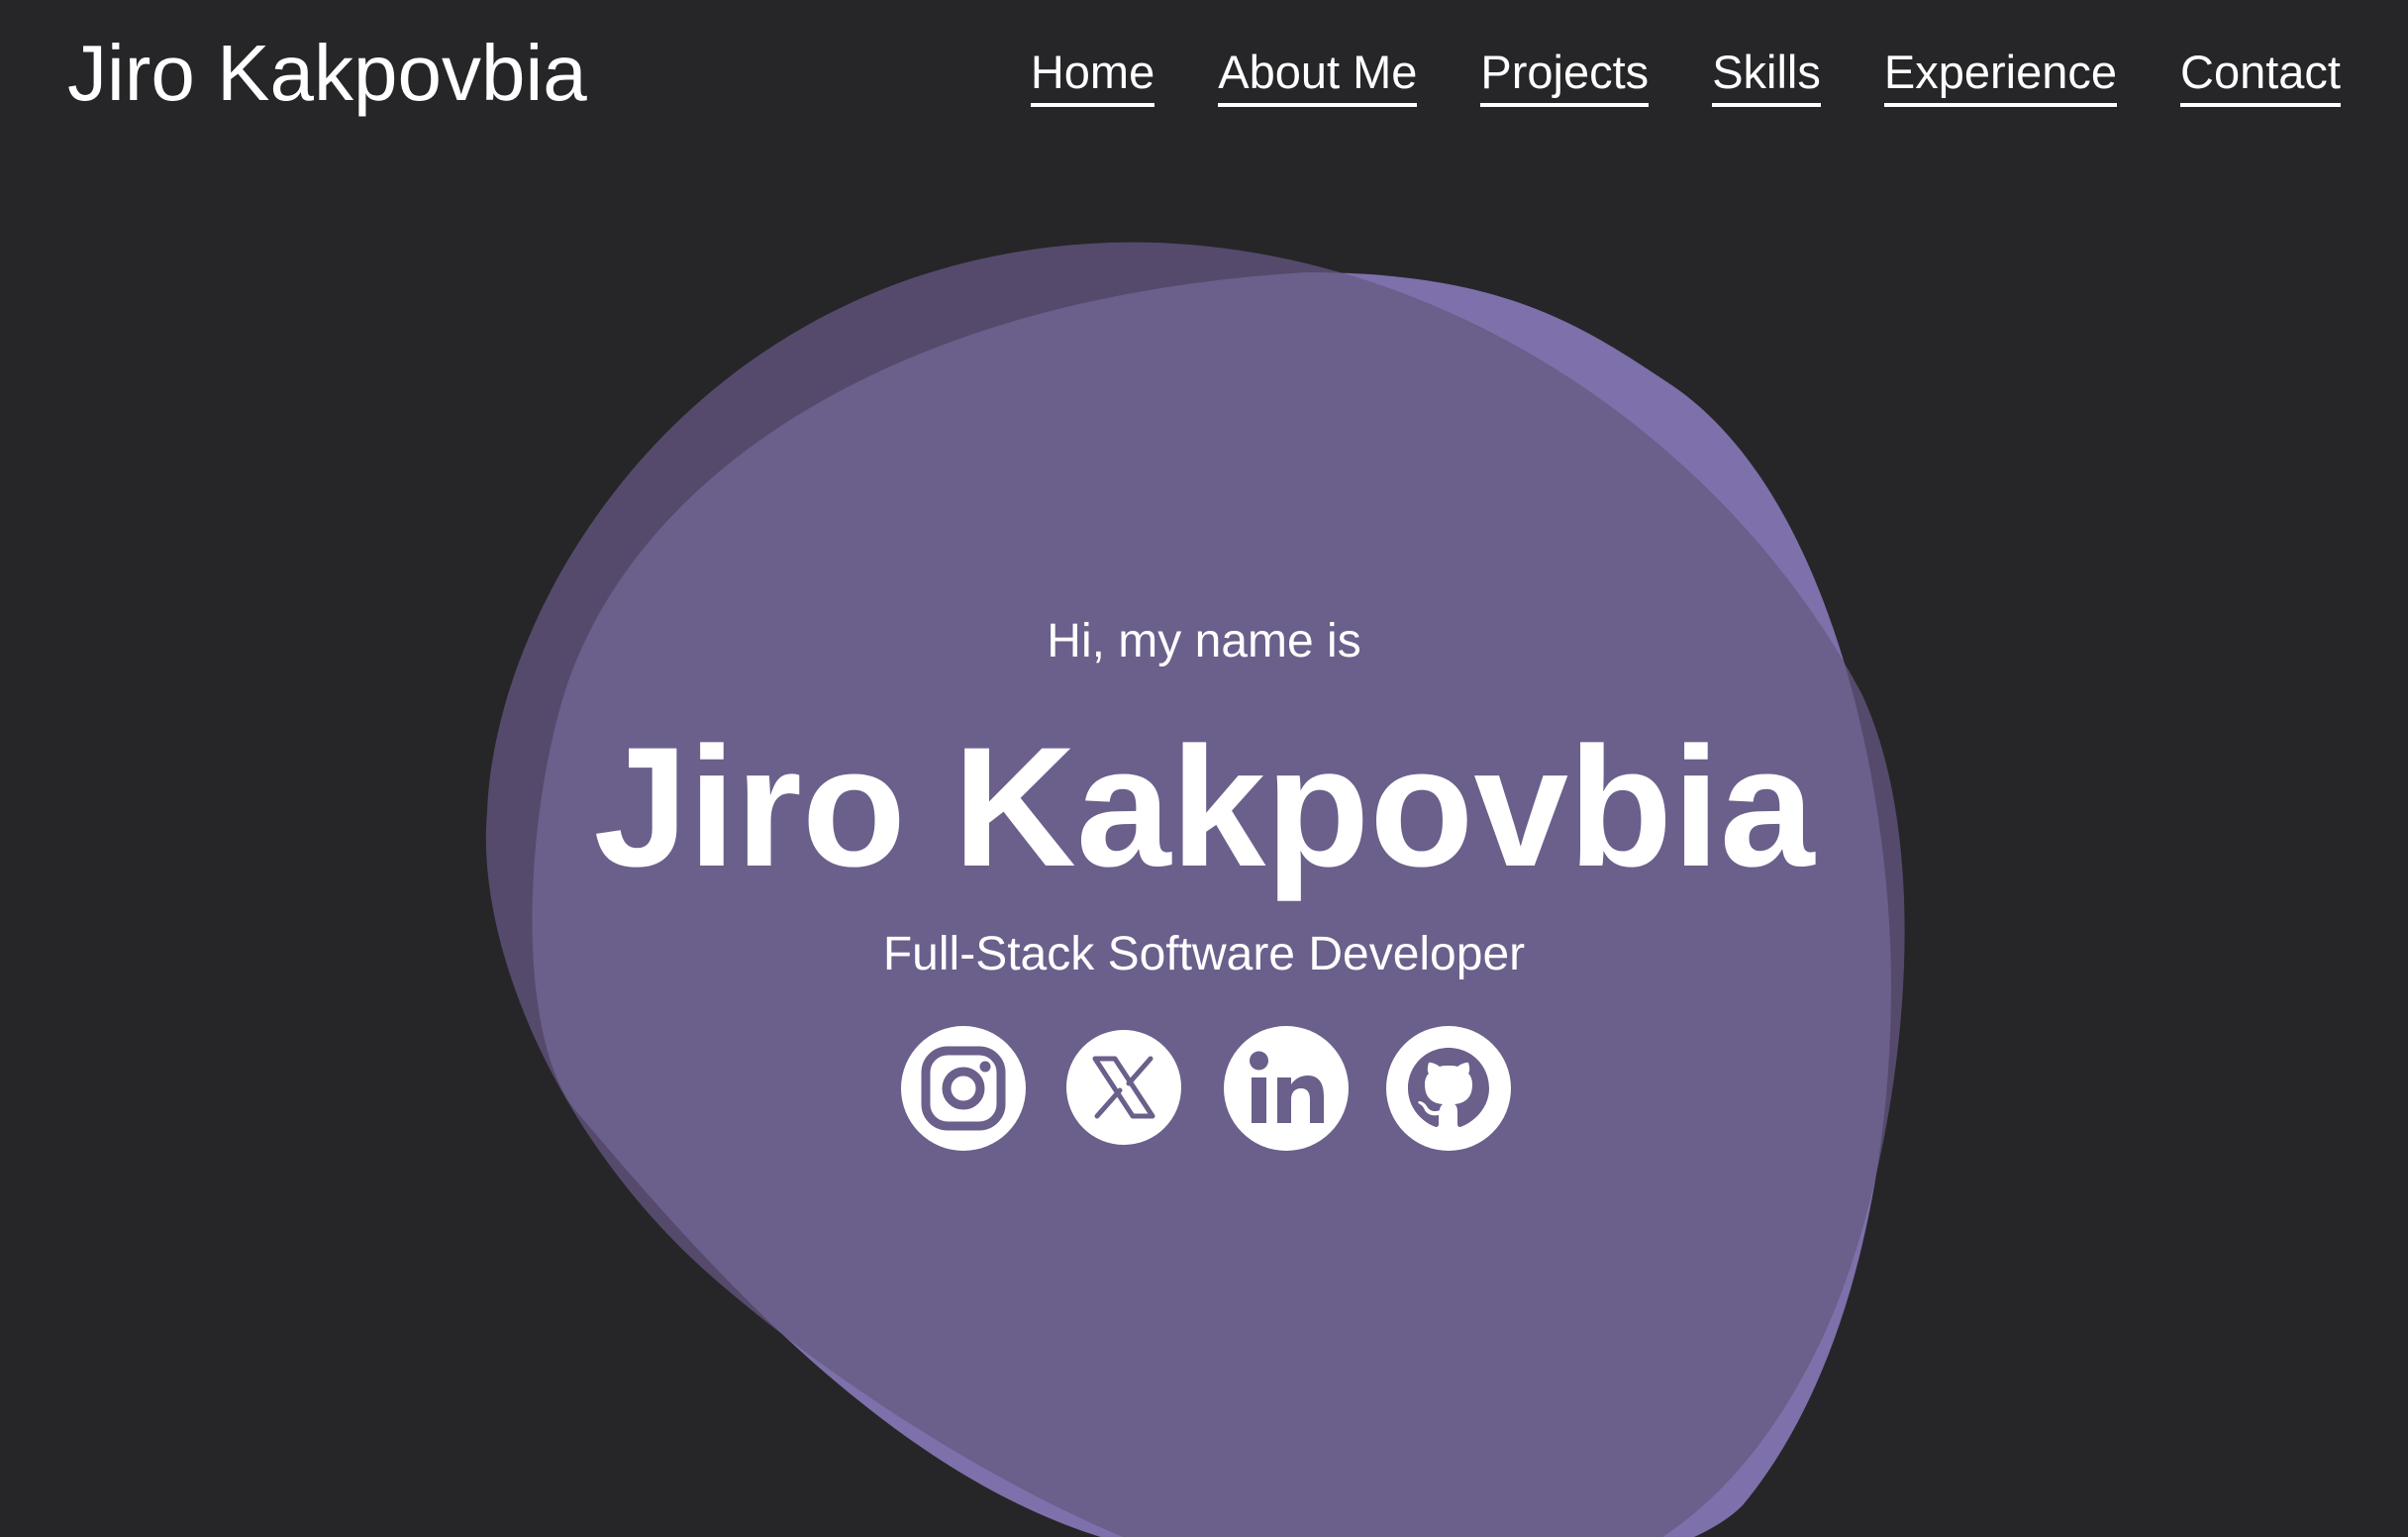 The height and width of the screenshot is (1537, 2408). Describe the element at coordinates (327, 73) in the screenshot. I see `brand-logo: Jiro Kakpovbia` at that location.